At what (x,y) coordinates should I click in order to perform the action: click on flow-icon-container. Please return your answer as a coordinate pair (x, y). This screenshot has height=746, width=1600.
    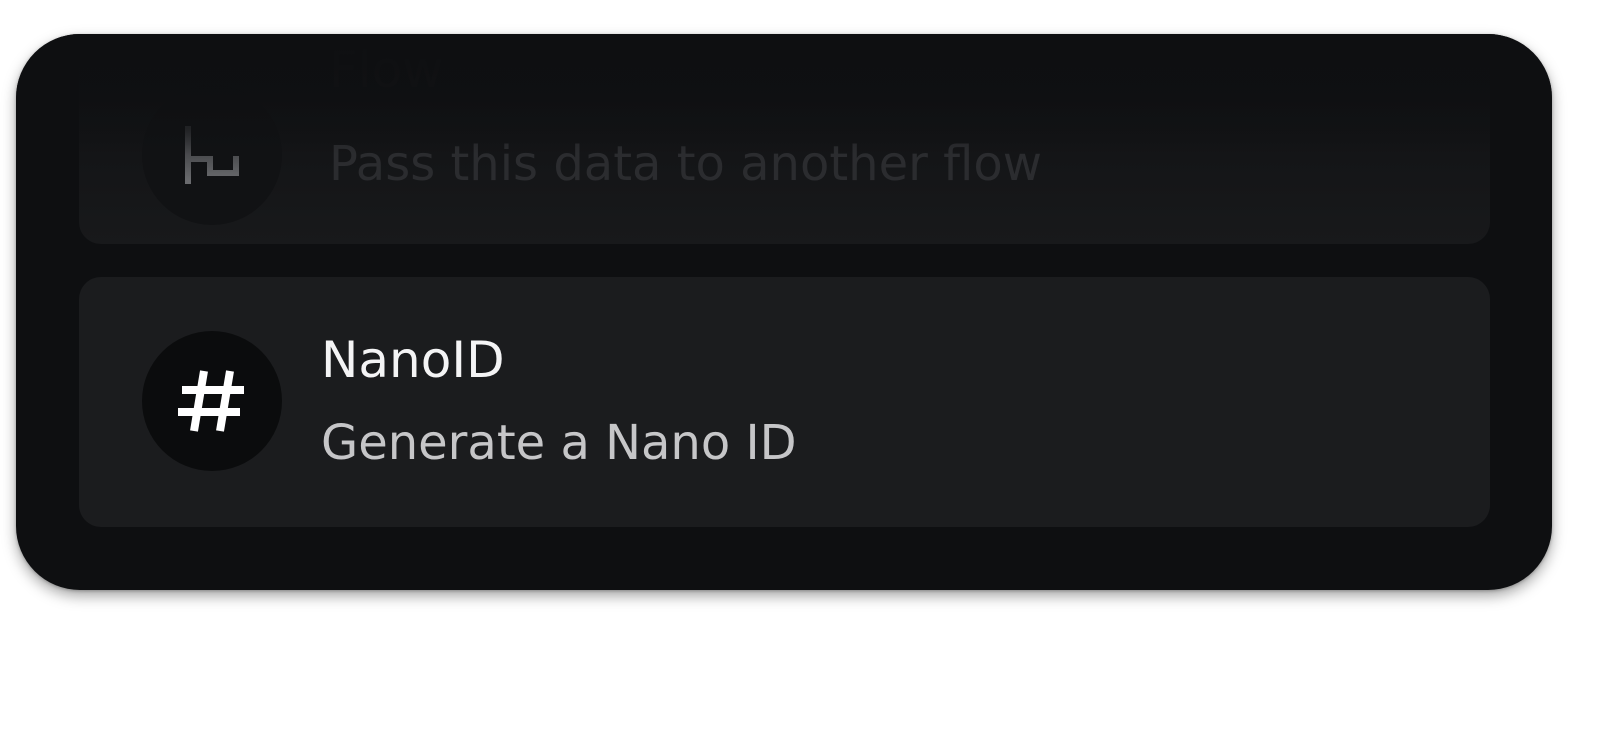
    Looking at the image, I should click on (212, 155).